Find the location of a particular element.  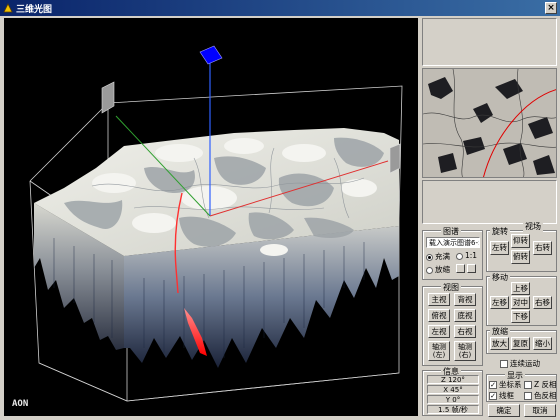

z-axis-marker is located at coordinates (211, 55).